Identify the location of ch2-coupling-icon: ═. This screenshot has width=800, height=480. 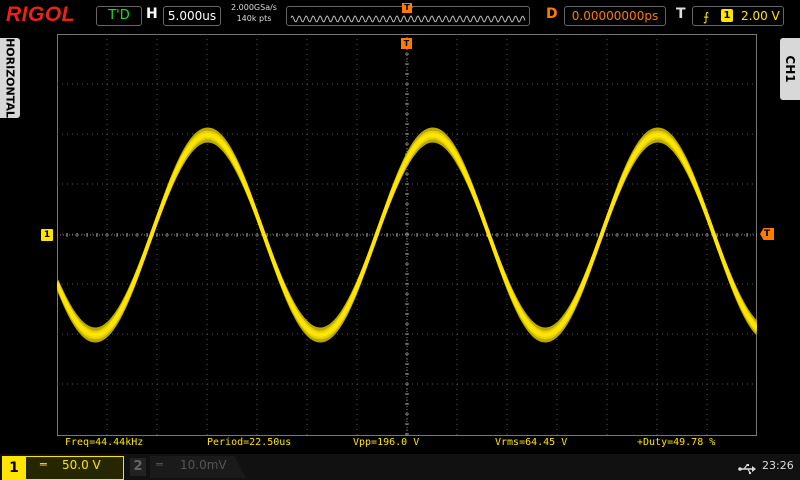
(159, 464).